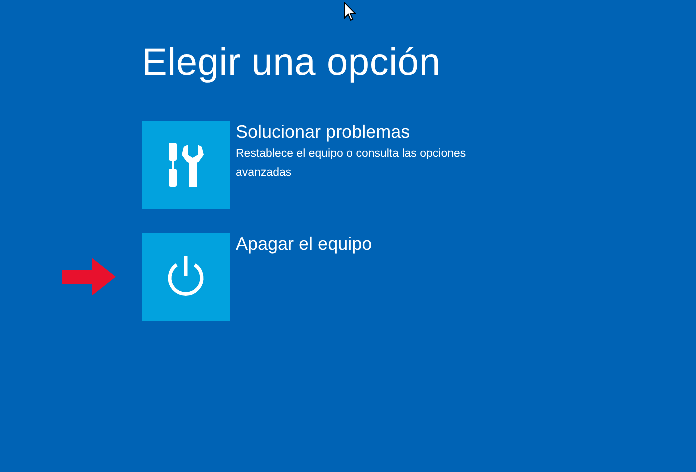 Image resolution: width=696 pixels, height=472 pixels. Describe the element at coordinates (419, 165) in the screenshot. I see `option-button: Solucionar problemas Restablece el equipo o consulta las opciones avanzadas` at that location.